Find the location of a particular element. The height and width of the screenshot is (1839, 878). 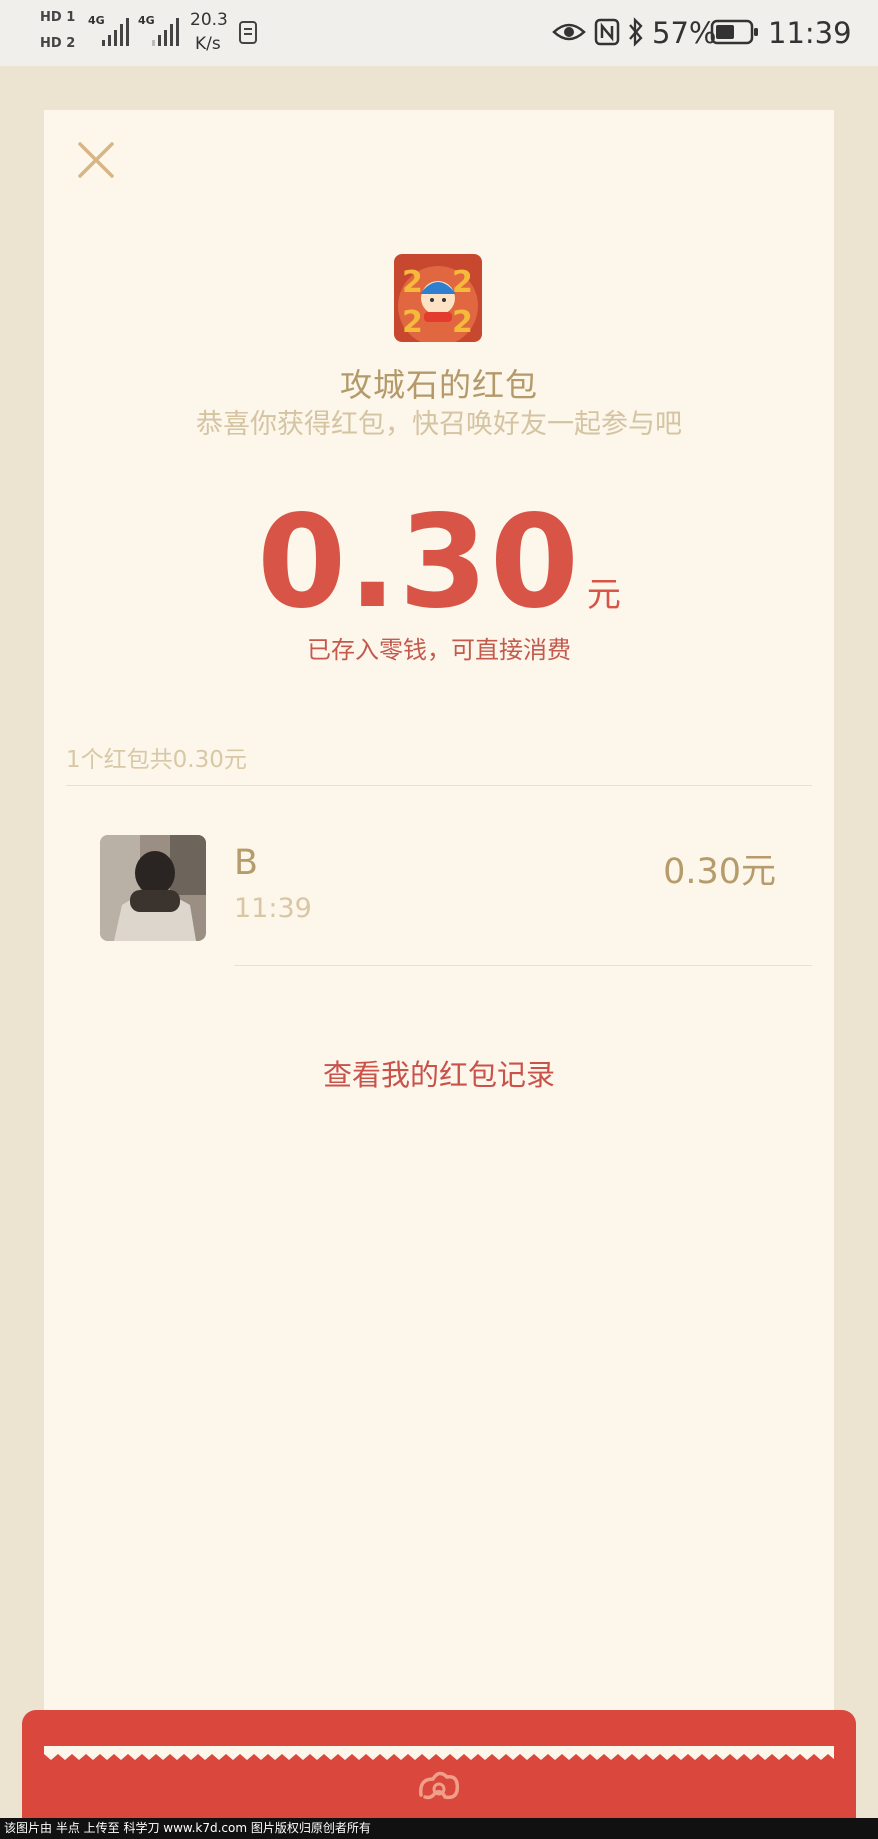

bluetooth-icon is located at coordinates (636, 32).